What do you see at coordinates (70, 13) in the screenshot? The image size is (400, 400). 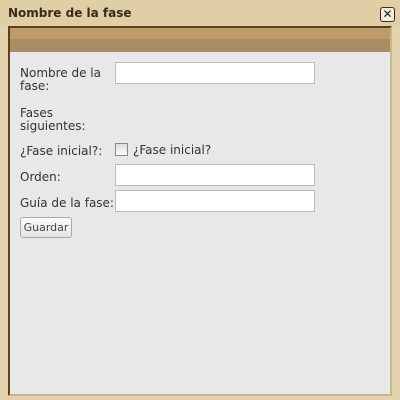 I see `dialog-title: Nombre de la fase` at bounding box center [70, 13].